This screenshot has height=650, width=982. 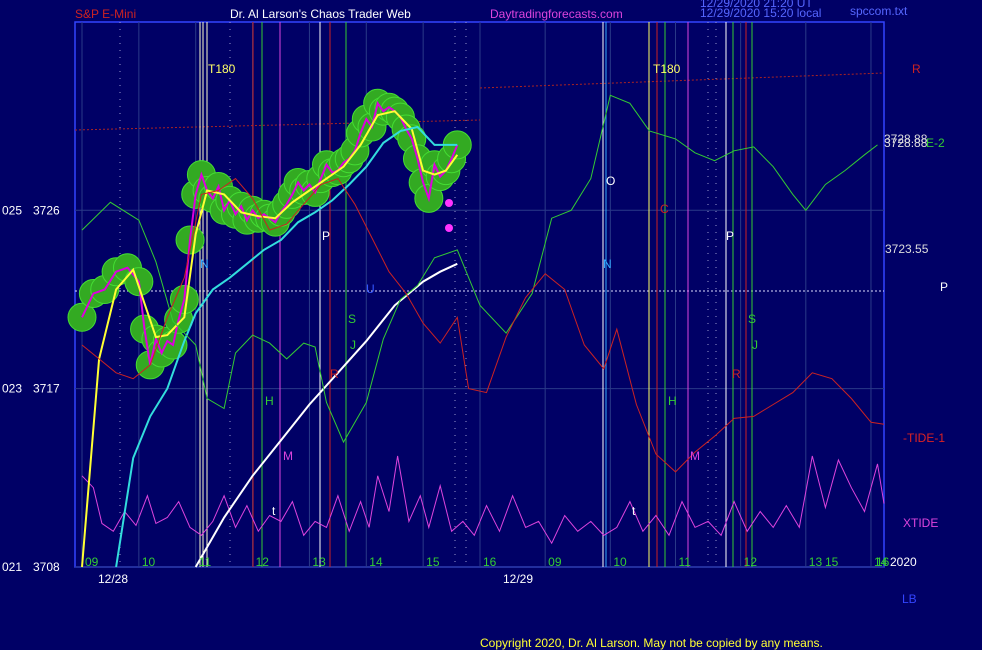 I want to click on stamp-local: 12/29/2020 15:20 local, so click(x=760, y=13).